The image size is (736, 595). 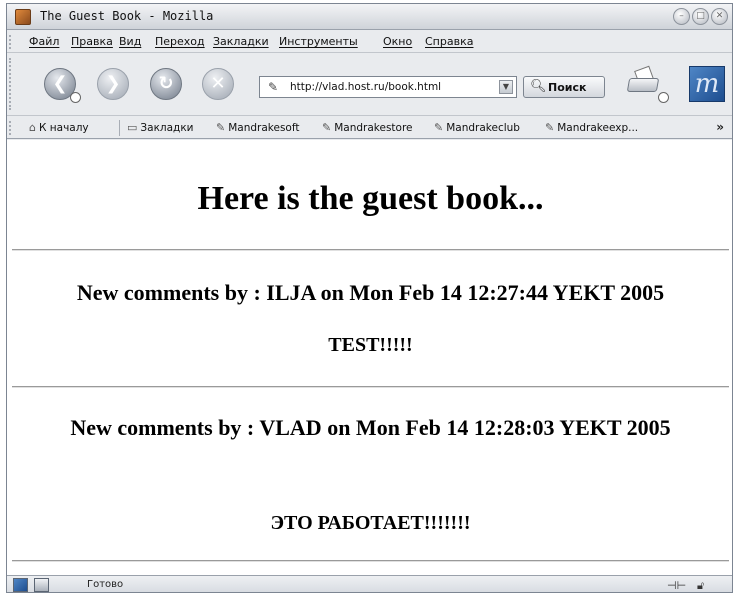 What do you see at coordinates (365, 87) in the screenshot?
I see `url-input: http://vlad.host.ru/book.html` at bounding box center [365, 87].